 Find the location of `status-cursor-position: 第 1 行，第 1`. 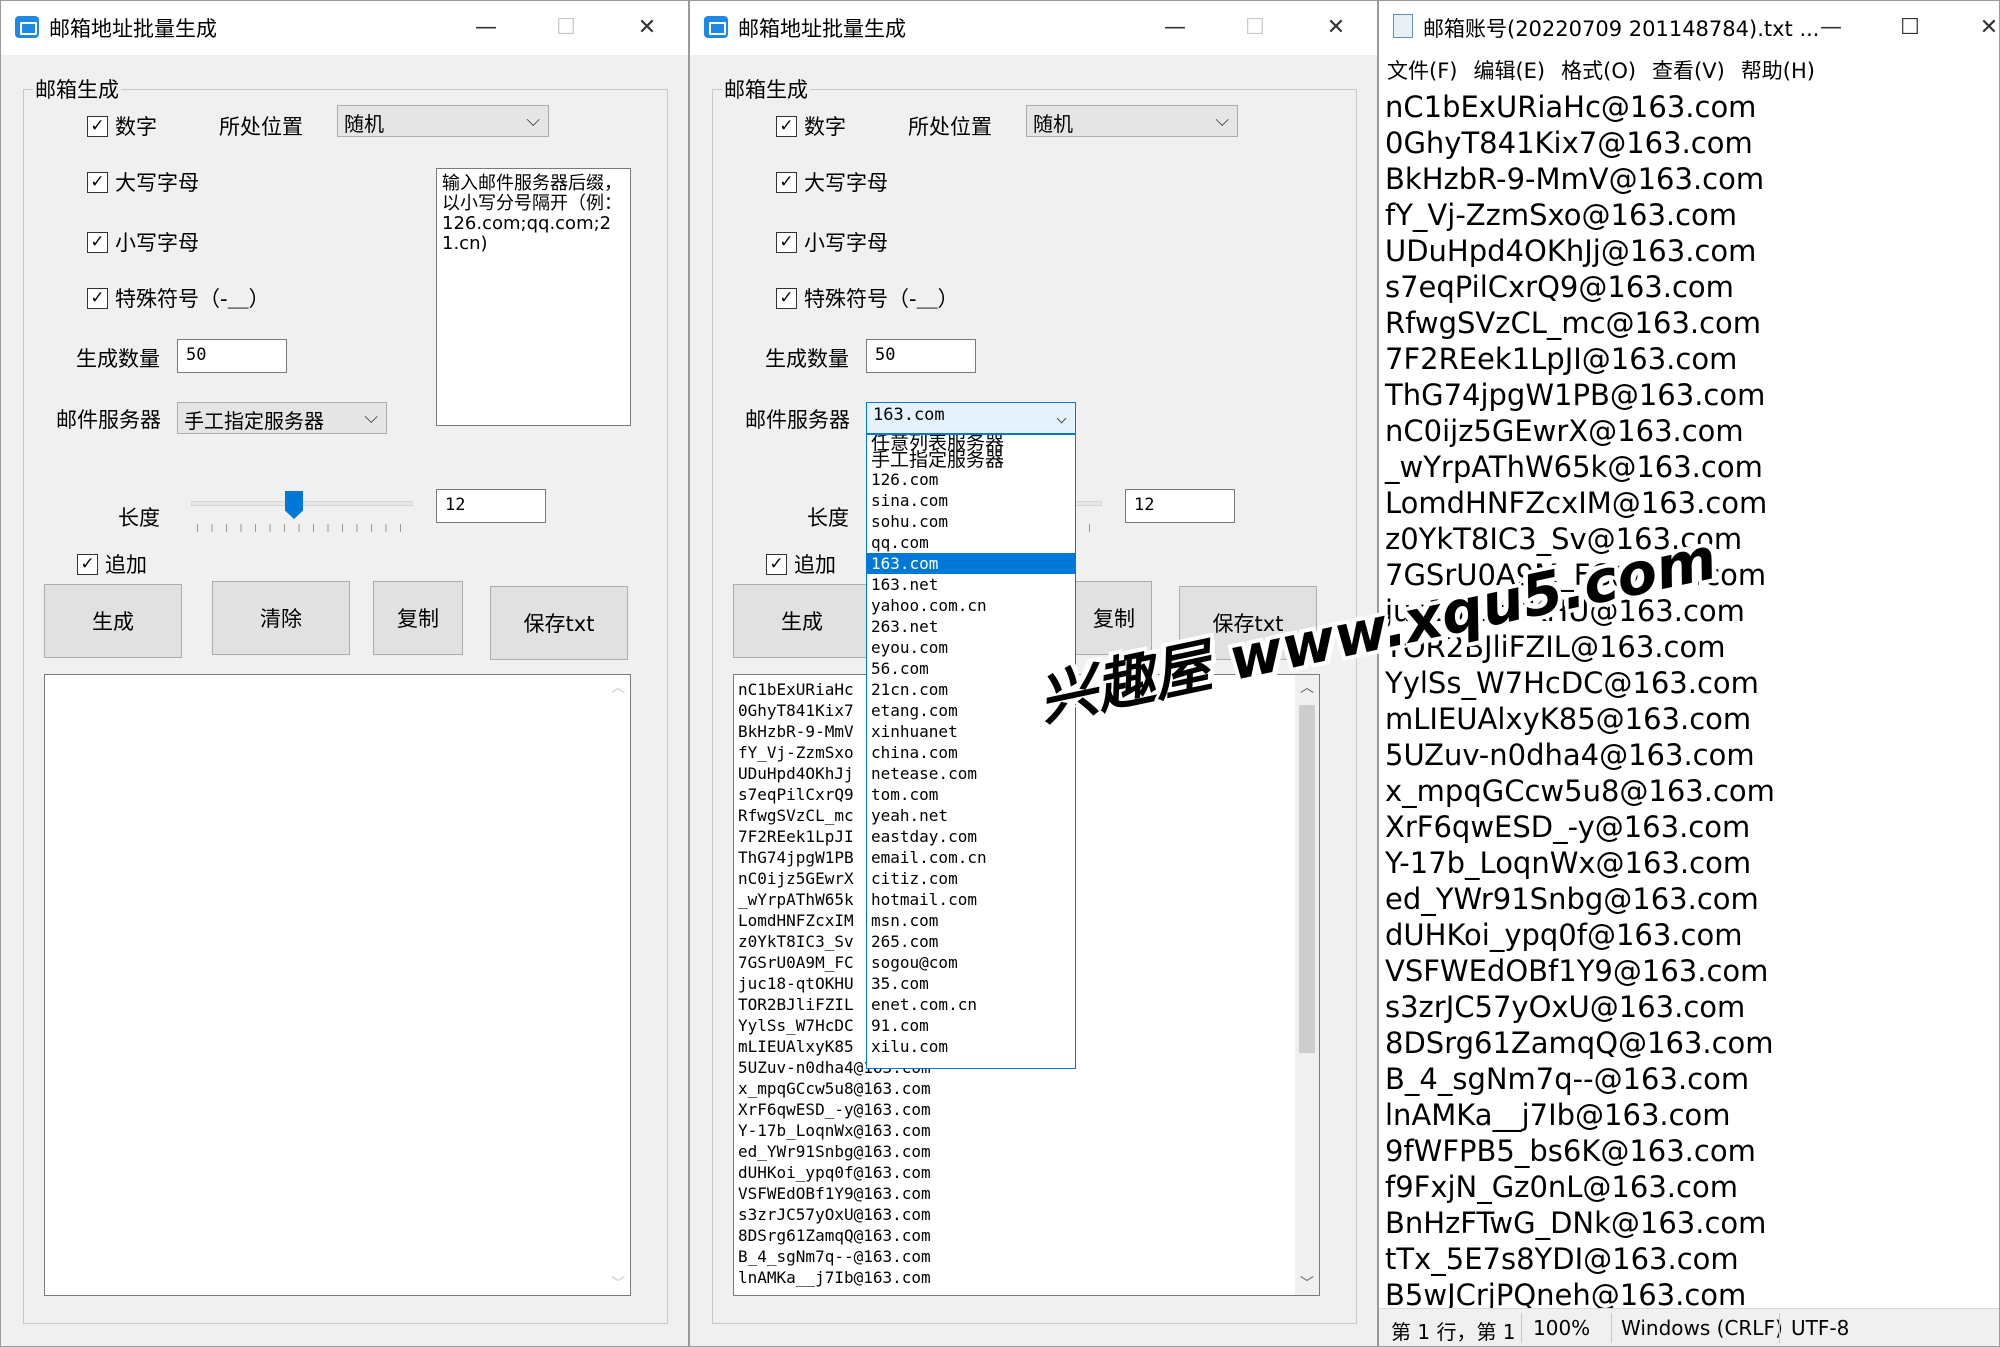

status-cursor-position: 第 1 行，第 1 is located at coordinates (1453, 1332).